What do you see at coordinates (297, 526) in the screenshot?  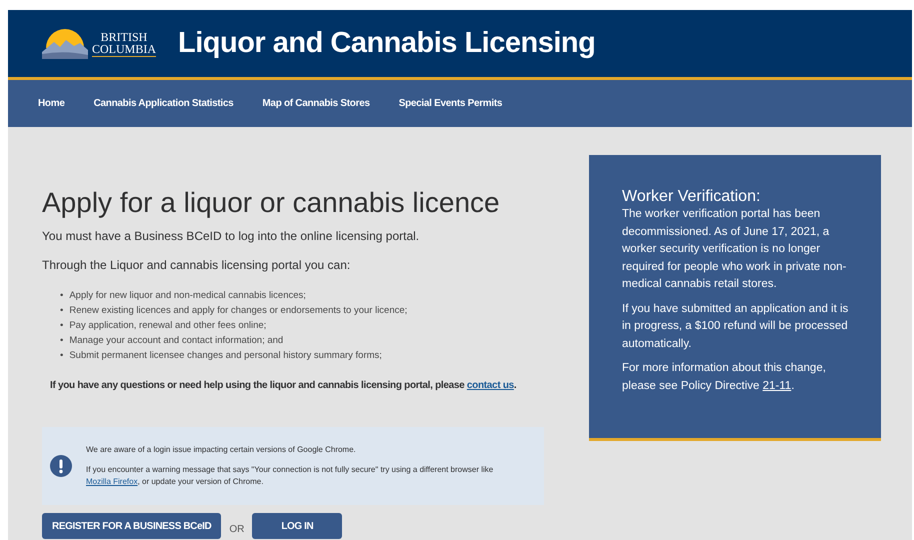 I see `login-button: LOG IN` at bounding box center [297, 526].